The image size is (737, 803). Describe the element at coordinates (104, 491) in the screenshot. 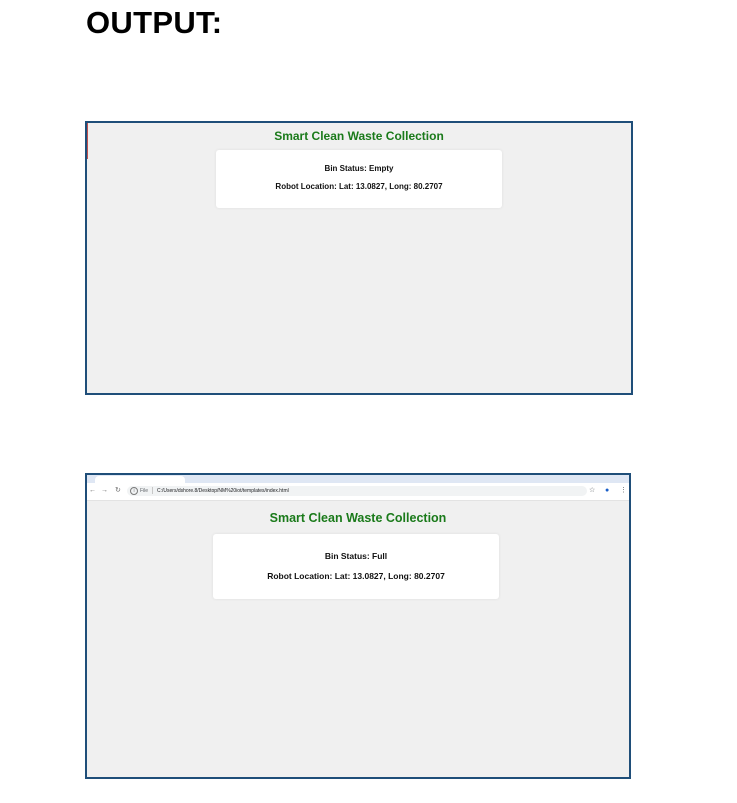

I see `forward-arrow-icon: →` at that location.